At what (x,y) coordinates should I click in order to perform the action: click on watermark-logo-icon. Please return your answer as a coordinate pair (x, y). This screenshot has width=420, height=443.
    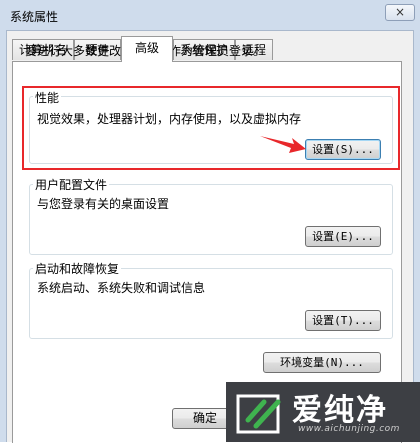
    Looking at the image, I should click on (258, 414).